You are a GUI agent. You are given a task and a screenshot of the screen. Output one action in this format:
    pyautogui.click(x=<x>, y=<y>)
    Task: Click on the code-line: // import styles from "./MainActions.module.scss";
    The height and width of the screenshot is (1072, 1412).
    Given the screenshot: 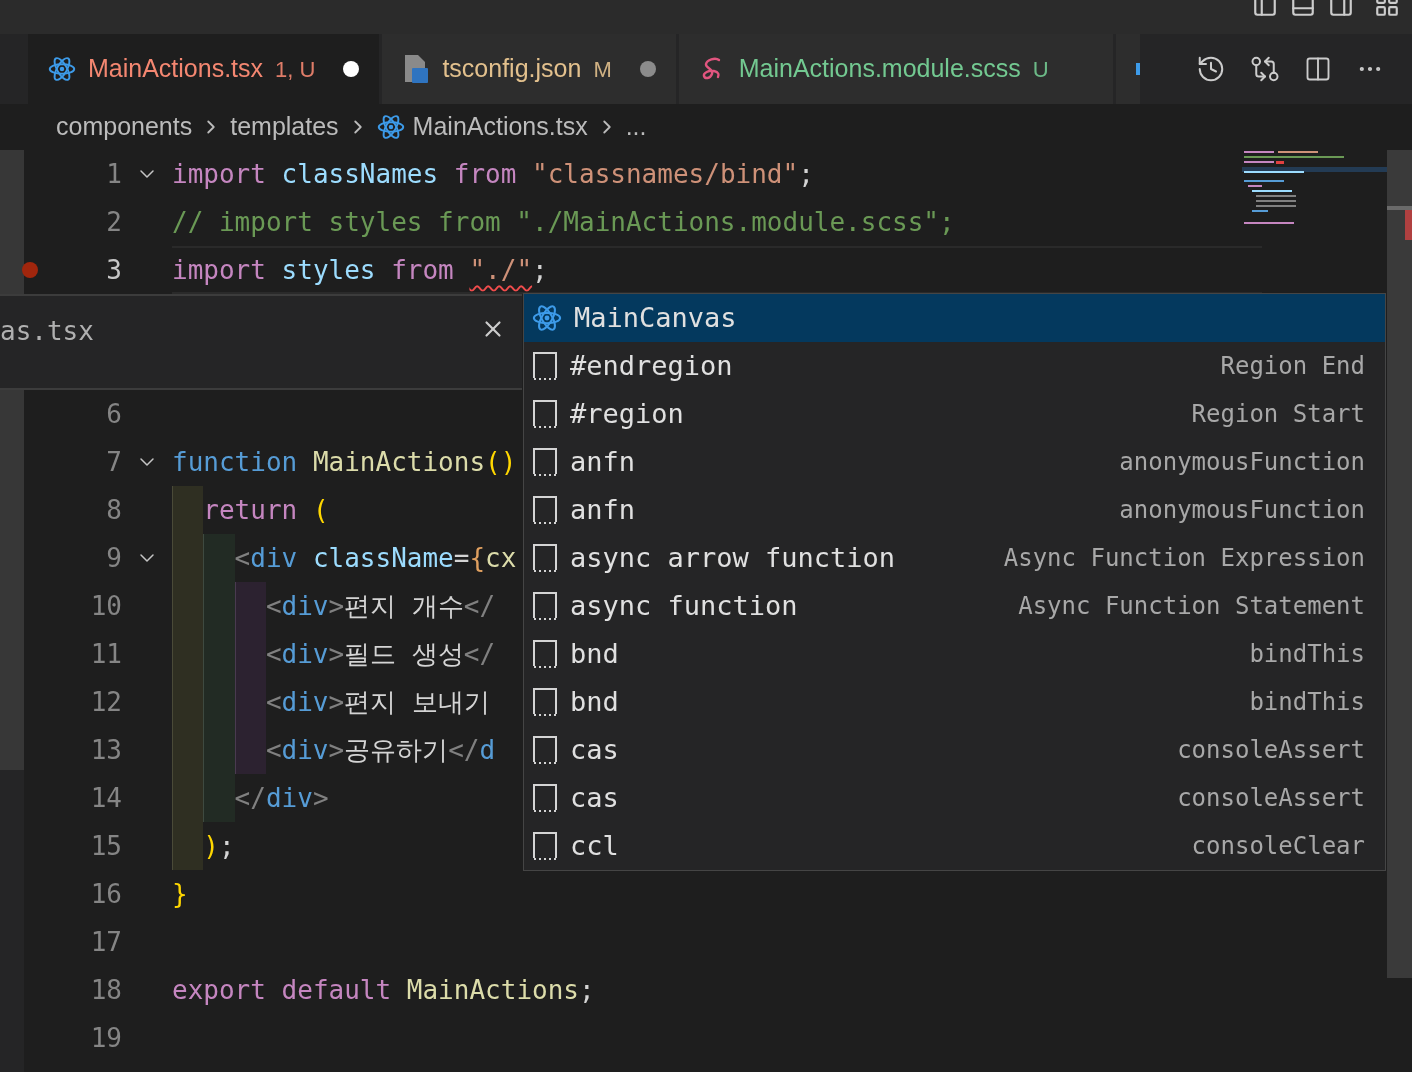 What is the action you would take?
    pyautogui.click(x=563, y=222)
    